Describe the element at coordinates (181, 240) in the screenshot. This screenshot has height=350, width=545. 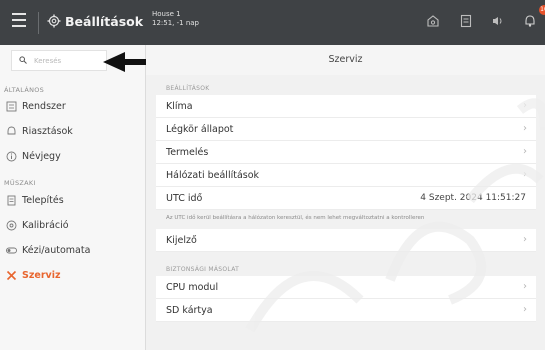
I see `row-label: Kijelző` at that location.